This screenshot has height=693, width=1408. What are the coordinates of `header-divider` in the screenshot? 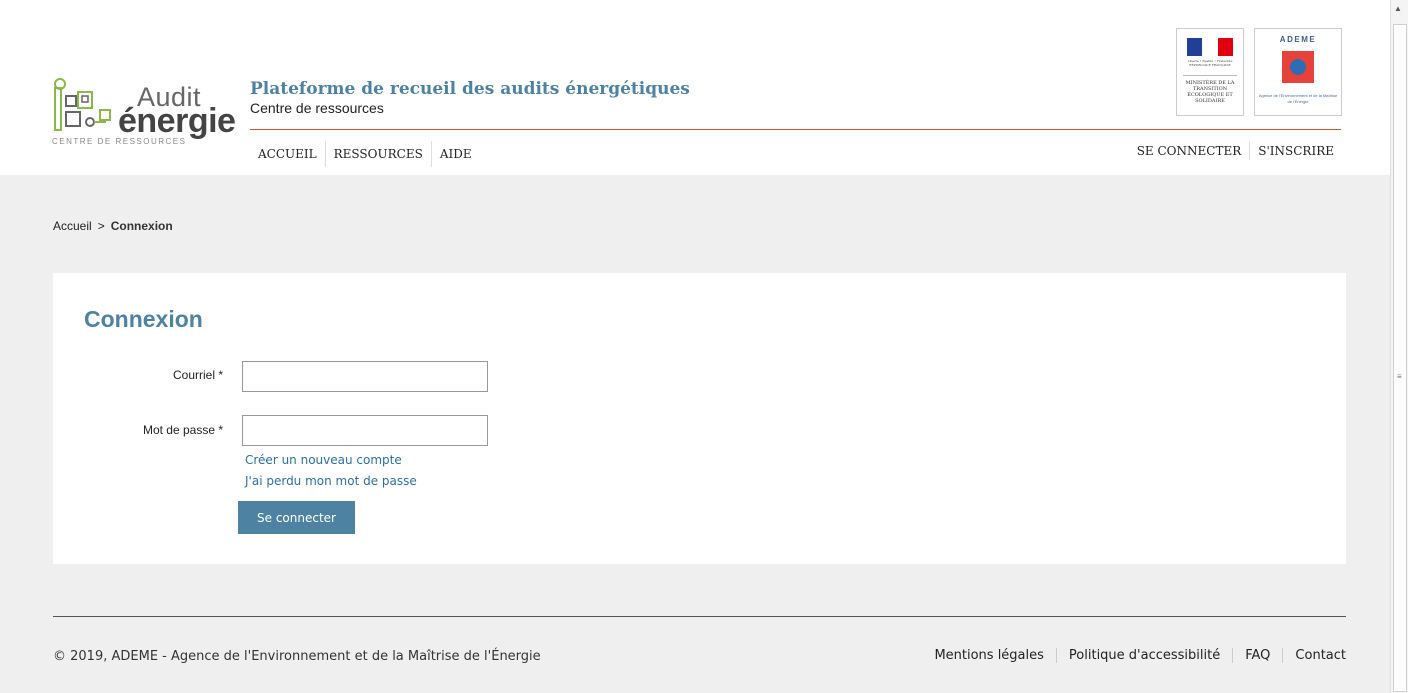 It's located at (795, 129).